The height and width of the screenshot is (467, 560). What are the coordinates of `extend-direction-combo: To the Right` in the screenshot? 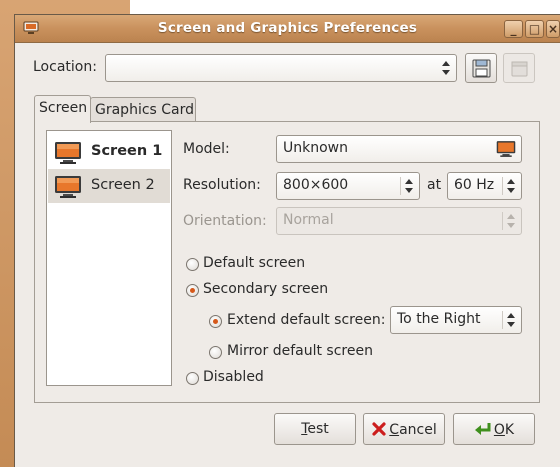 It's located at (456, 320).